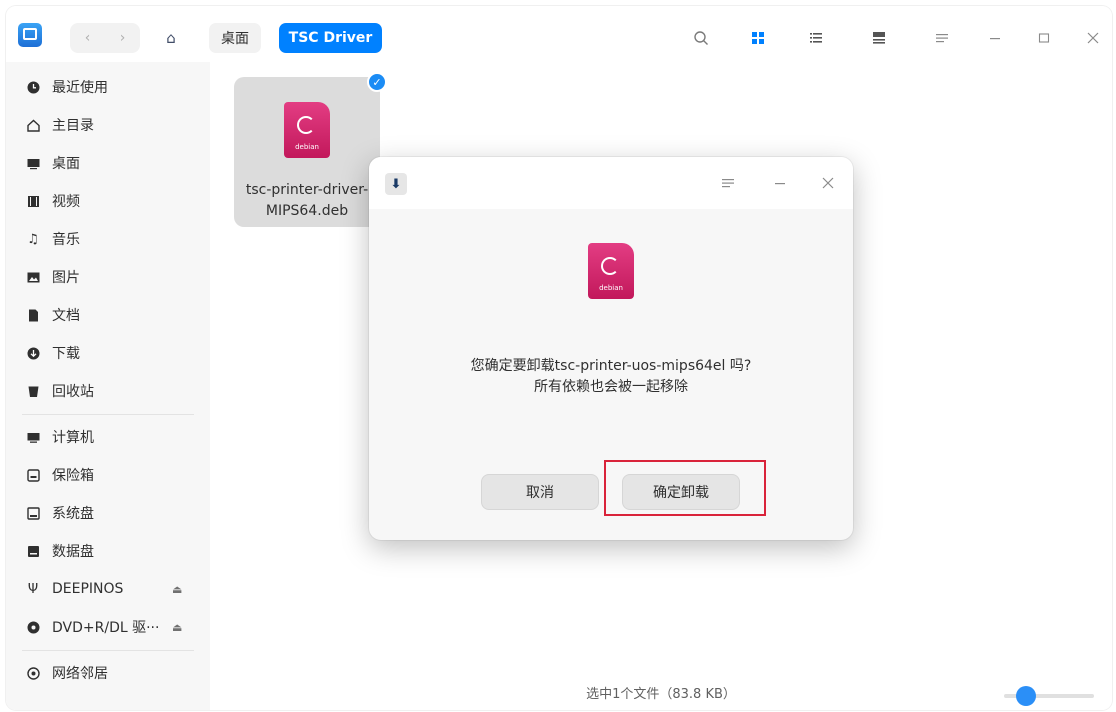  Describe the element at coordinates (728, 183) in the screenshot. I see `dialog-menu-icon` at that location.